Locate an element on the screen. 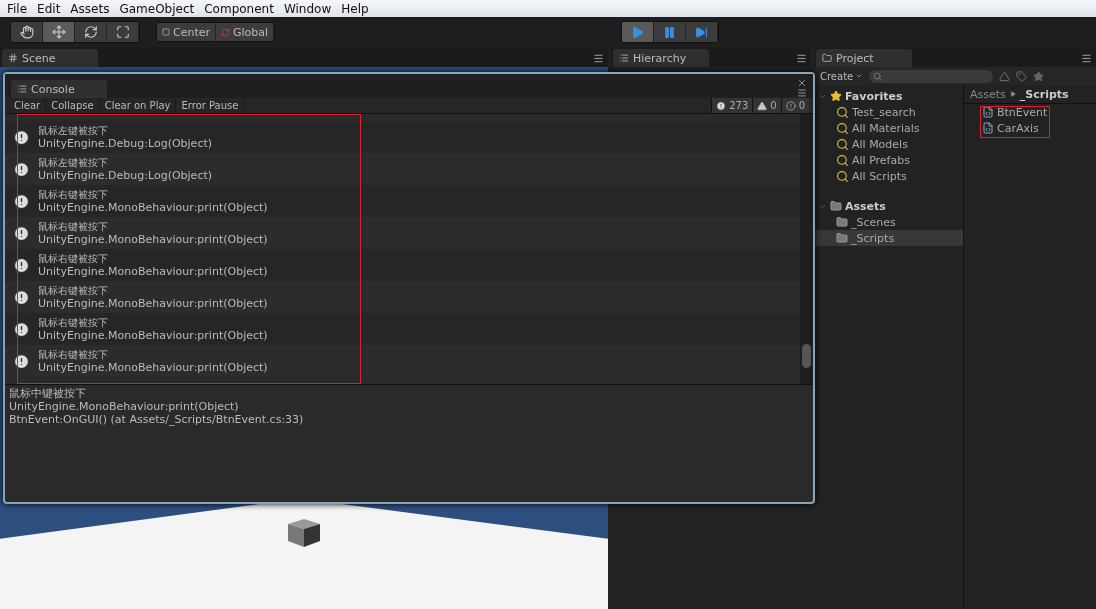  move-tool-button is located at coordinates (59, 32).